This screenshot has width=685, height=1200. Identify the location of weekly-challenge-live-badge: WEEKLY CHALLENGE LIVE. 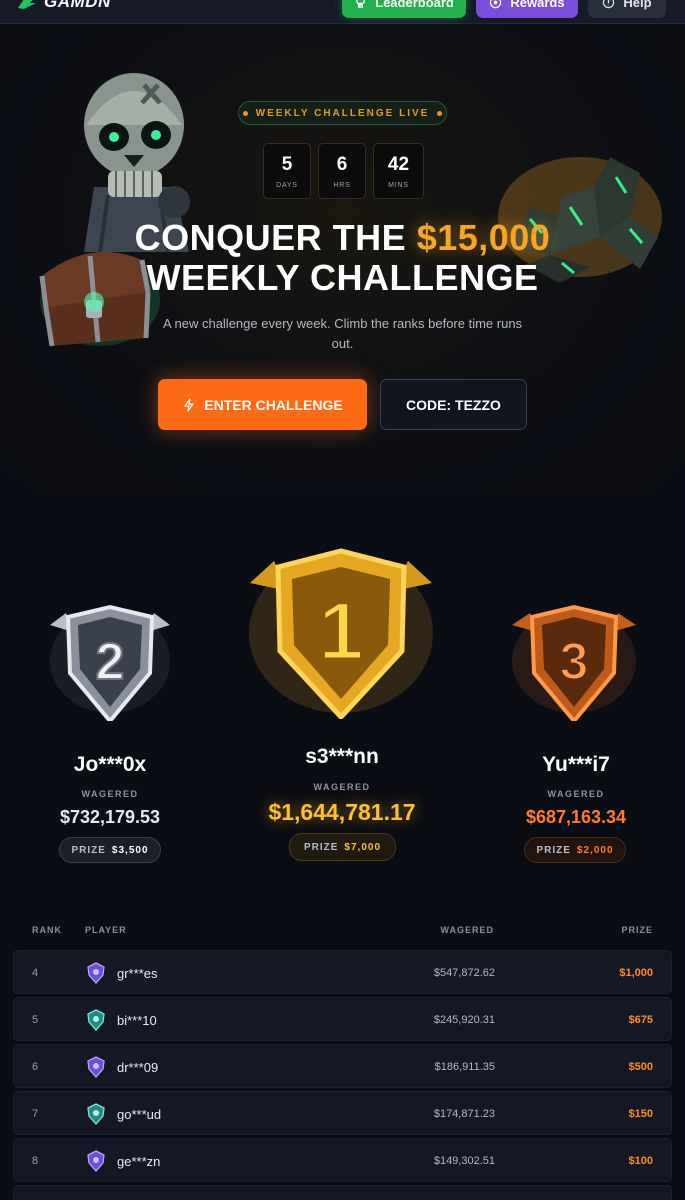
(342, 113).